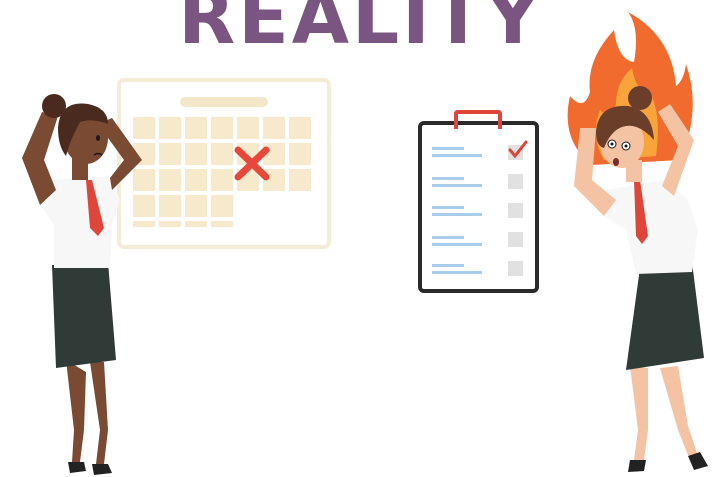  I want to click on clipboard-checklist-icon, so click(478, 201).